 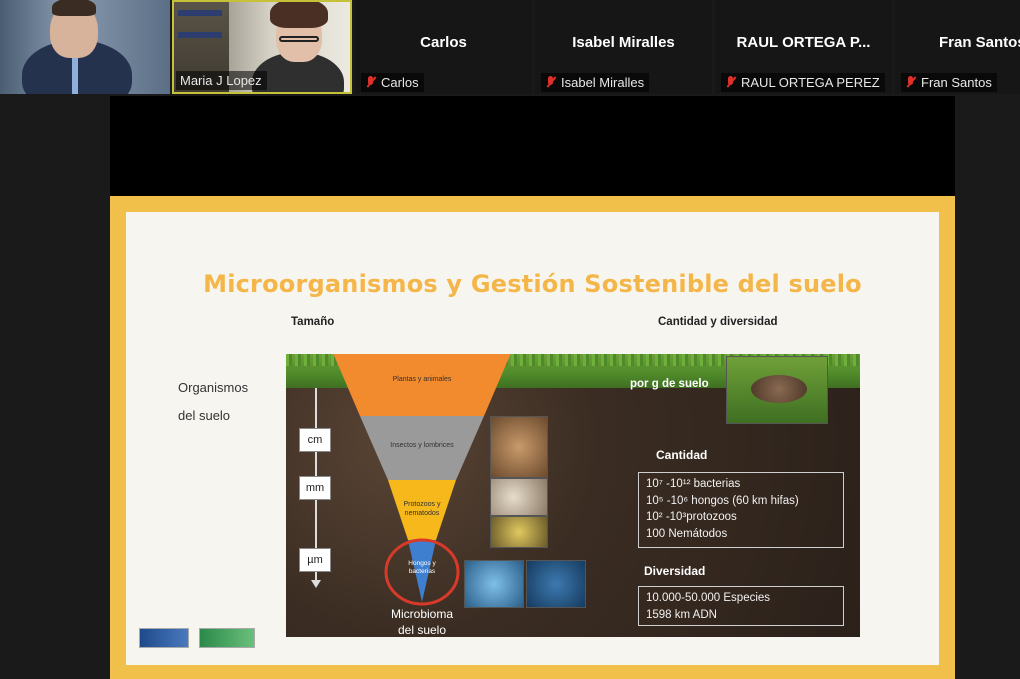 What do you see at coordinates (422, 630) in the screenshot?
I see `microbiome-line2: del suelo` at bounding box center [422, 630].